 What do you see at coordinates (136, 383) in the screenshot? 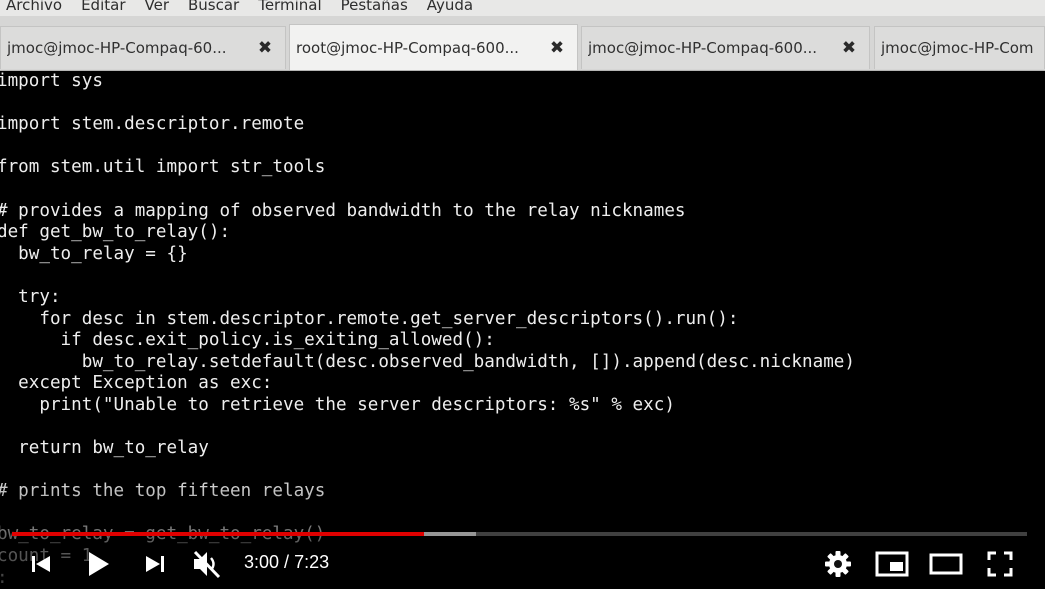
I see `terminal-line: except Exception as exc:` at bounding box center [136, 383].